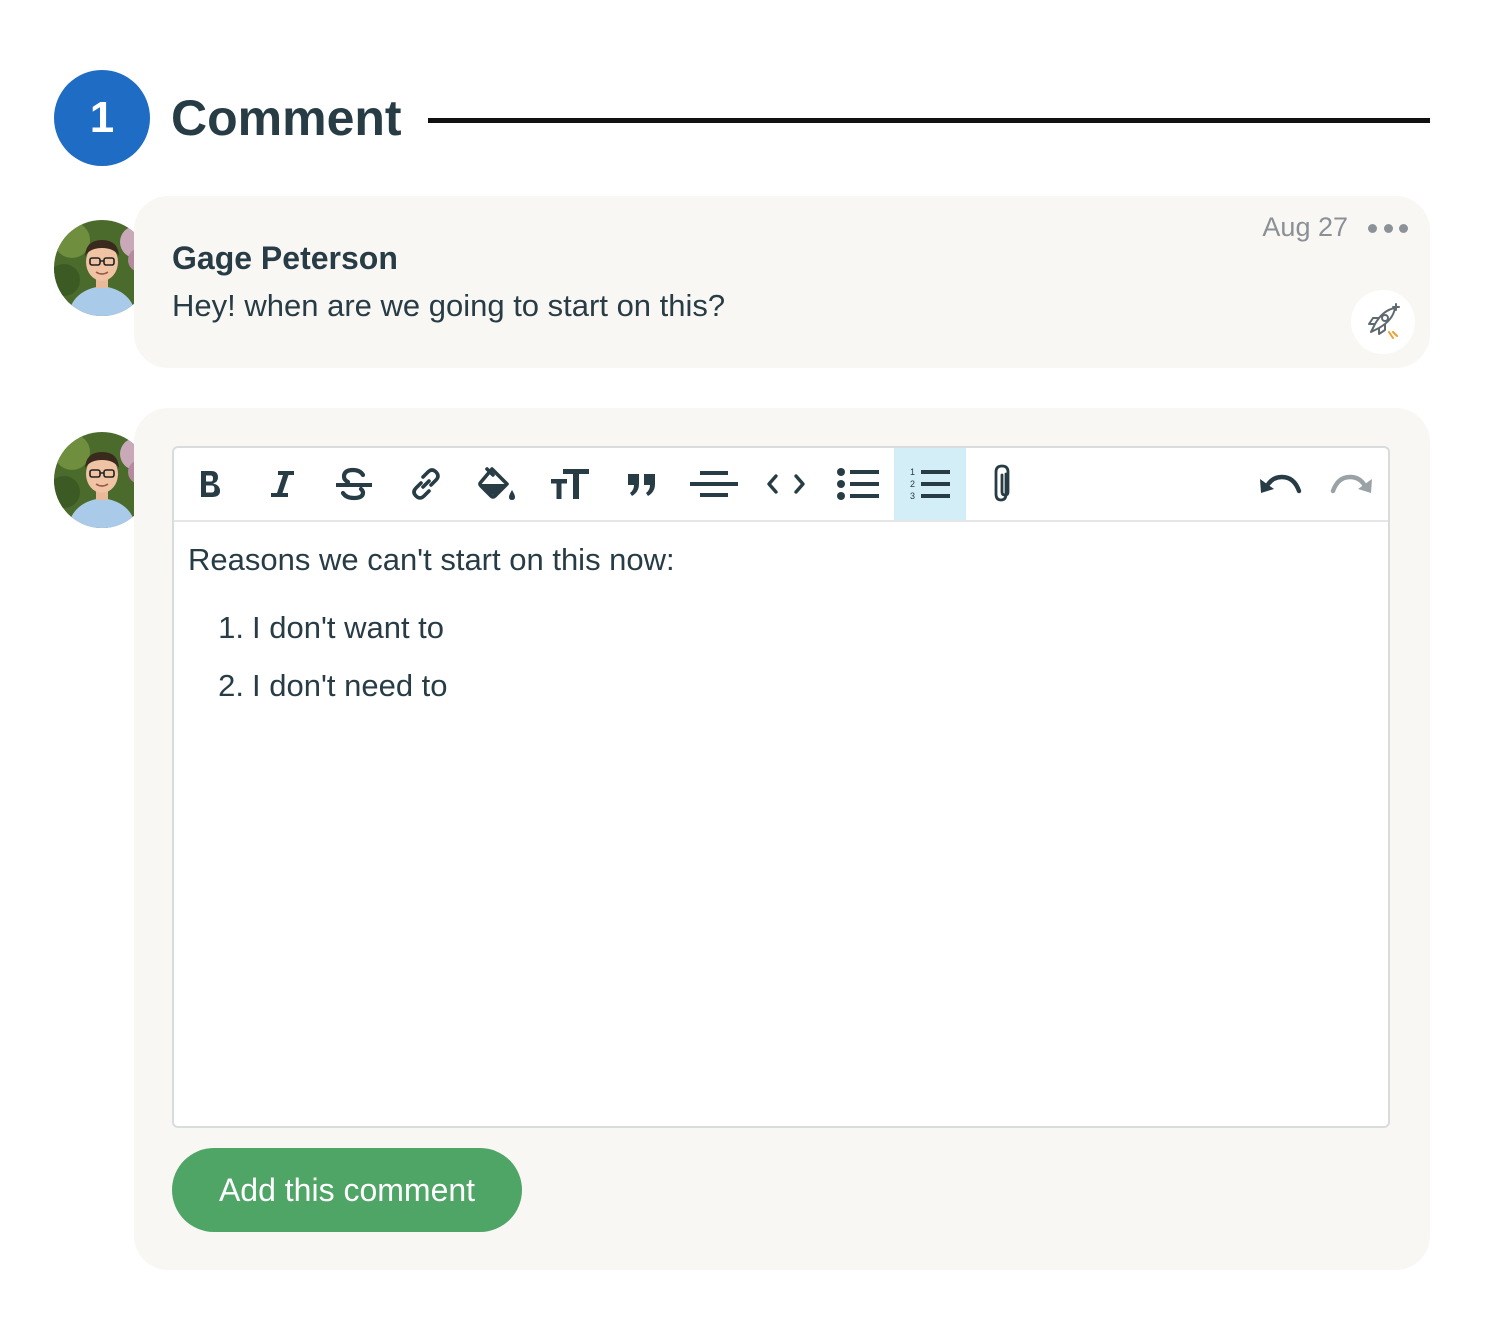  I want to click on attach-file-button, so click(1002, 484).